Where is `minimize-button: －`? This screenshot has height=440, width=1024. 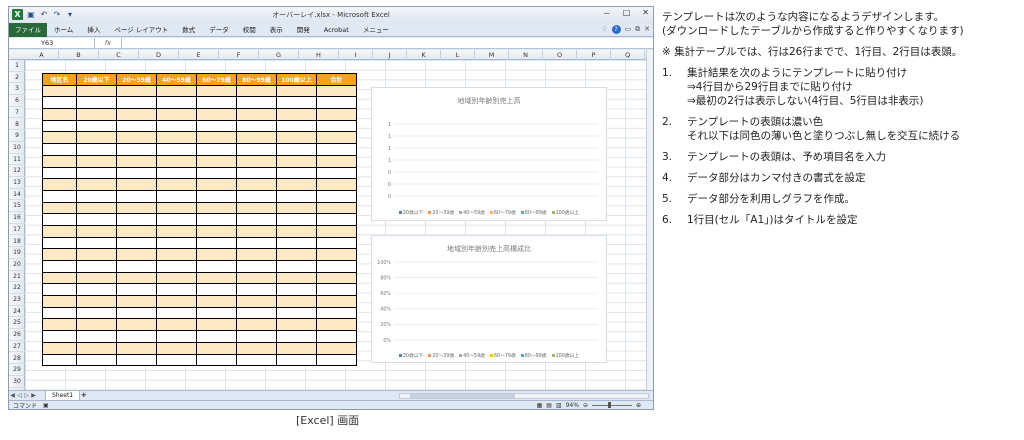 minimize-button: － is located at coordinates (607, 13).